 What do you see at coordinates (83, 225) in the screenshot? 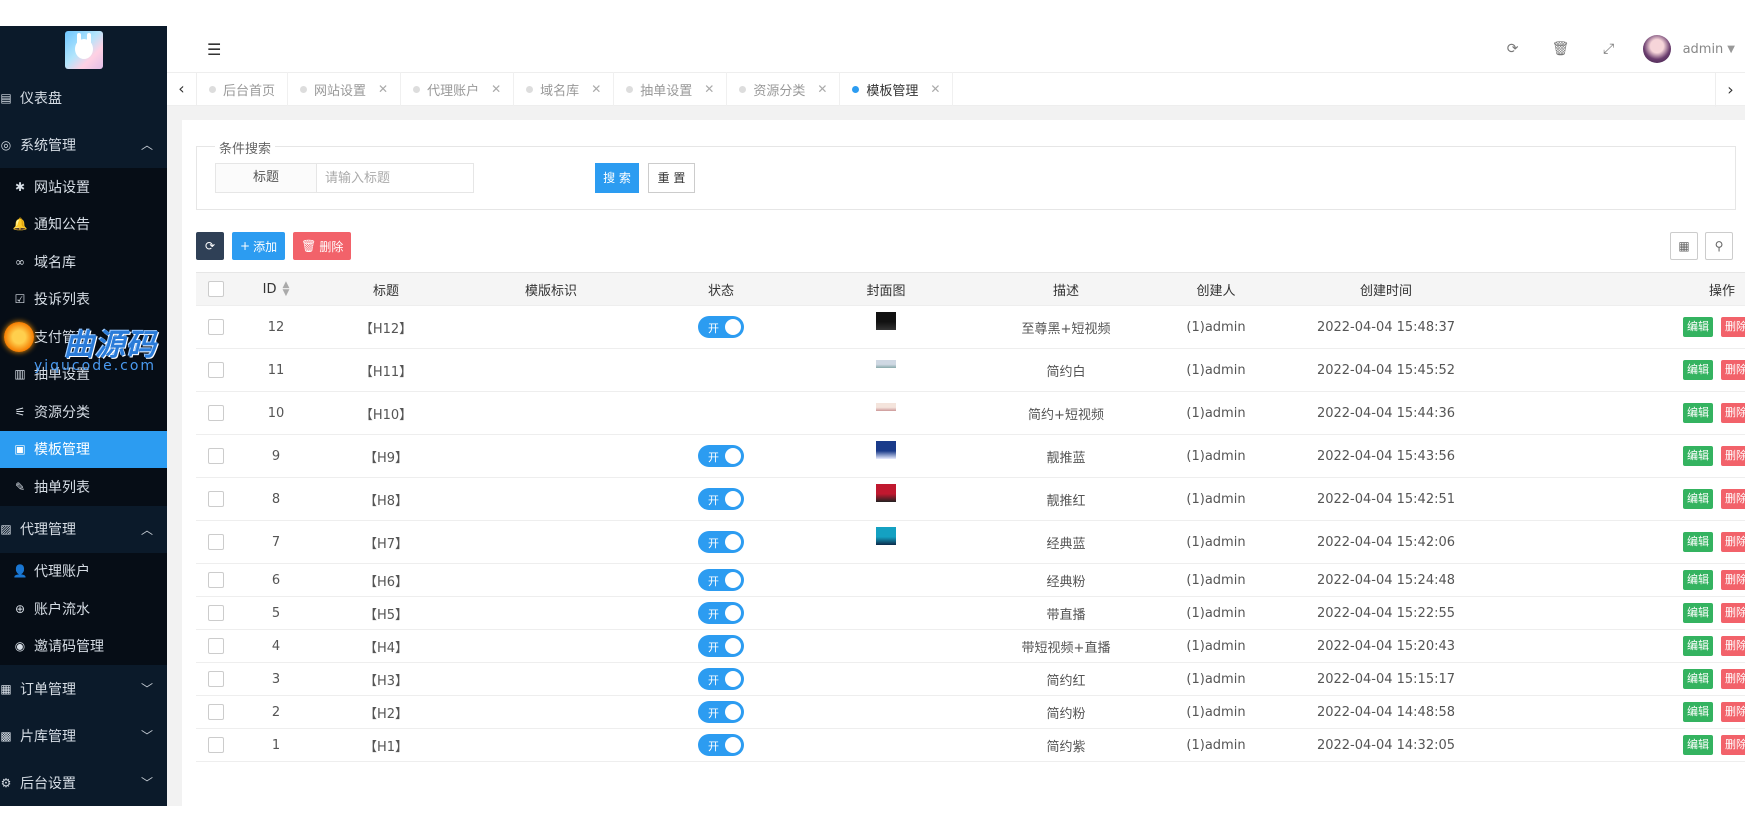
I see `sidebar-subitem-1-1: 🔔 通知公告` at bounding box center [83, 225].